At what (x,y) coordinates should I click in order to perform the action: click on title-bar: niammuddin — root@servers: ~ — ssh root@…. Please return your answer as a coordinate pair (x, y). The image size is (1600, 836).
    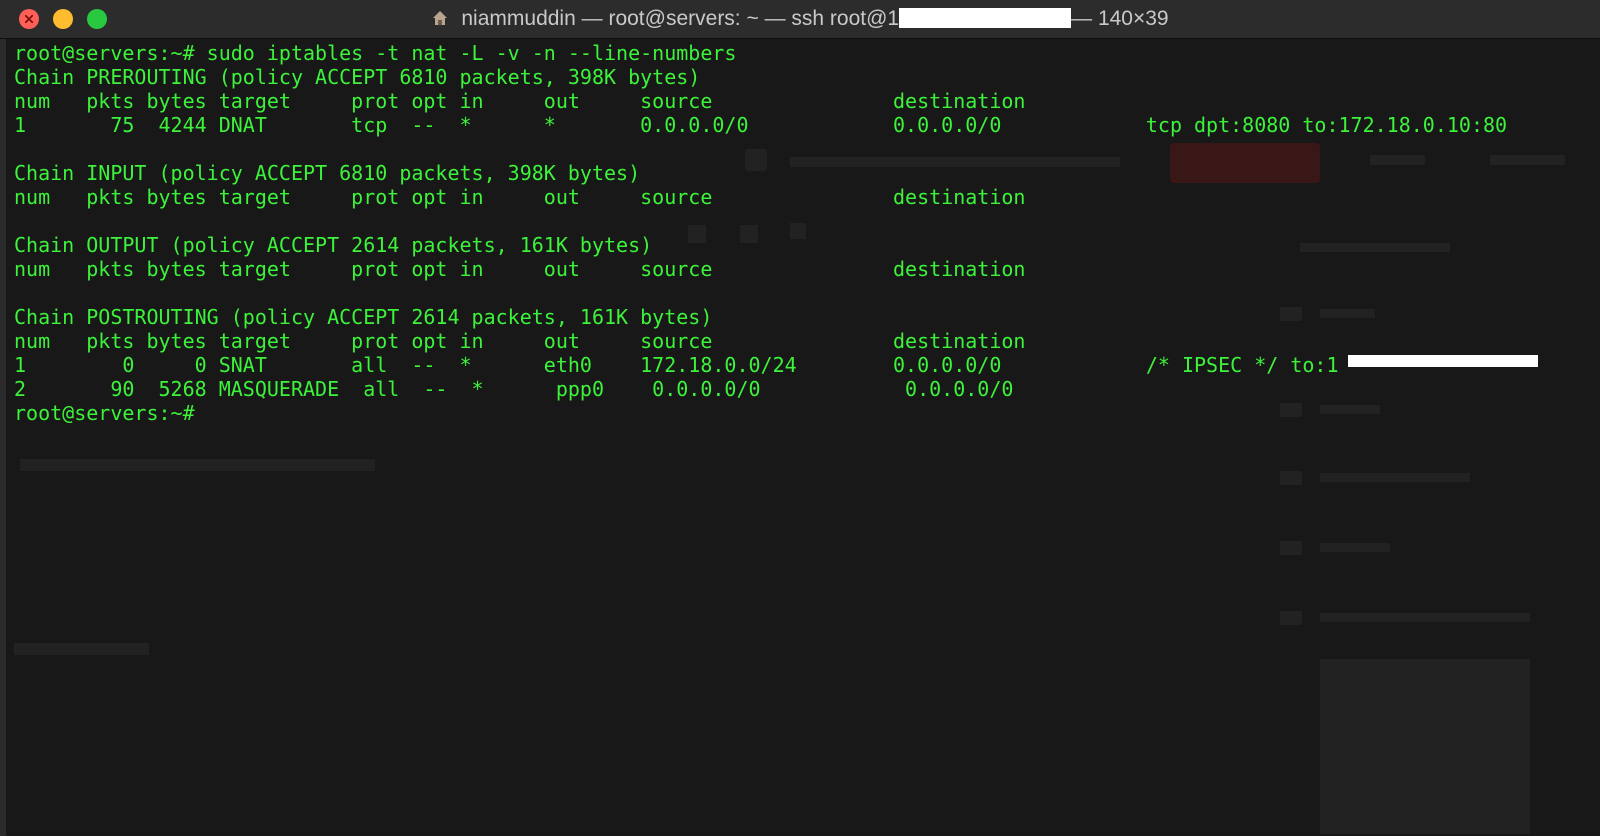
    Looking at the image, I should click on (800, 19).